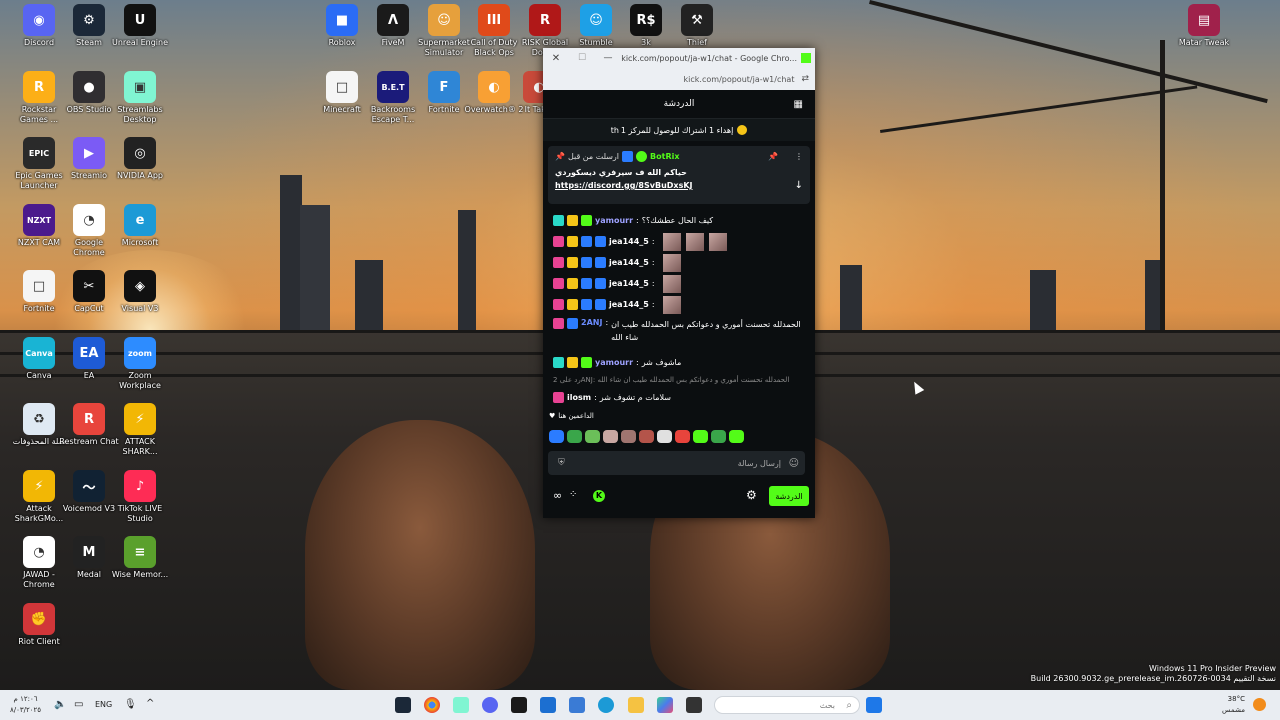  Describe the element at coordinates (664, 156) in the screenshot. I see `pinned-user: BotRix` at that location.